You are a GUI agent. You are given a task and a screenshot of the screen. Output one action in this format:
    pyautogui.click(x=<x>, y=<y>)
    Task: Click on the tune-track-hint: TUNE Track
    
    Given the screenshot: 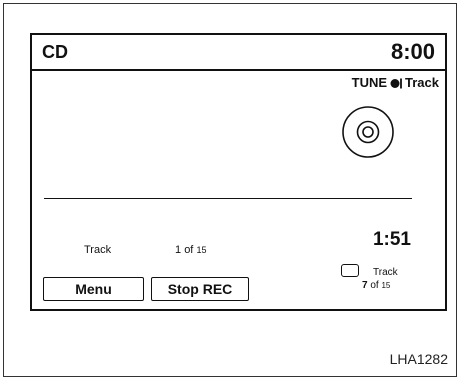 What is the action you would take?
    pyautogui.click(x=395, y=82)
    